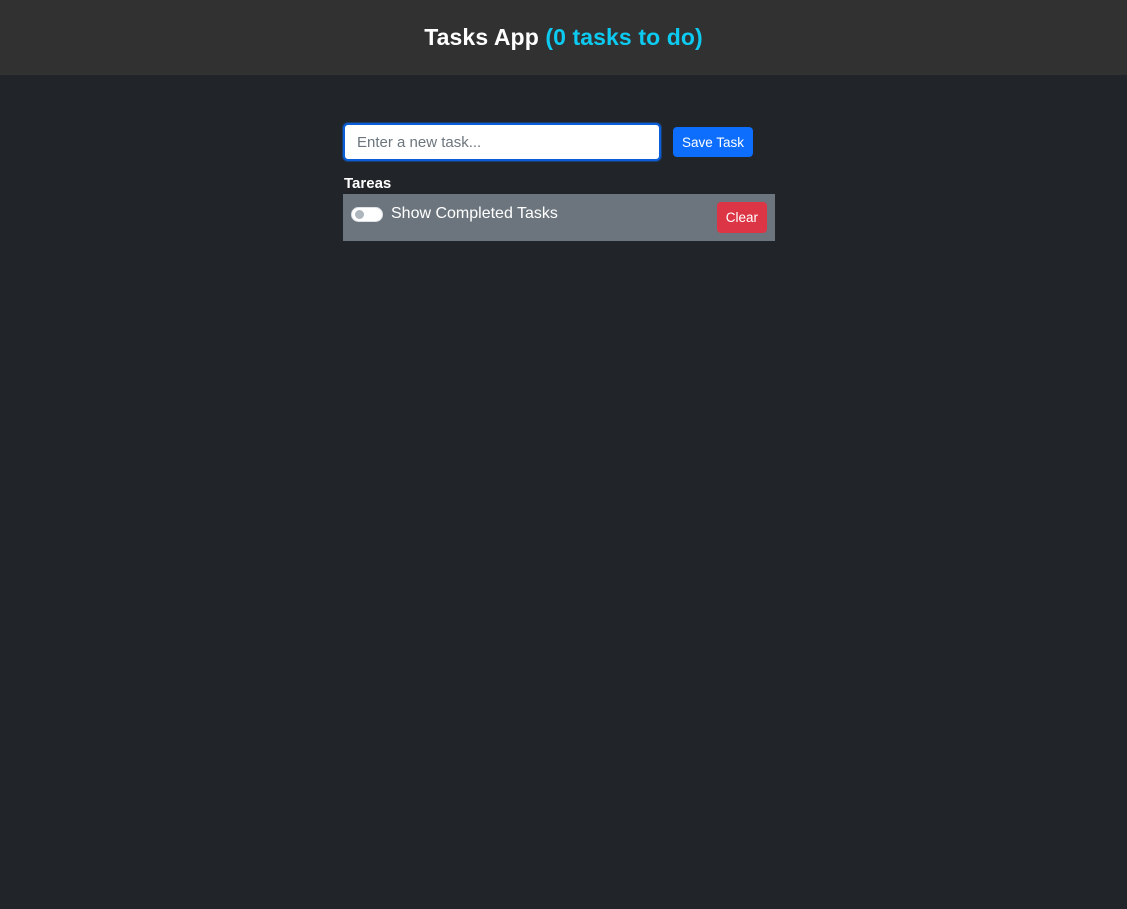 The image size is (1127, 909). Describe the element at coordinates (368, 183) in the screenshot. I see `tasks-section-title: Tareas` at that location.